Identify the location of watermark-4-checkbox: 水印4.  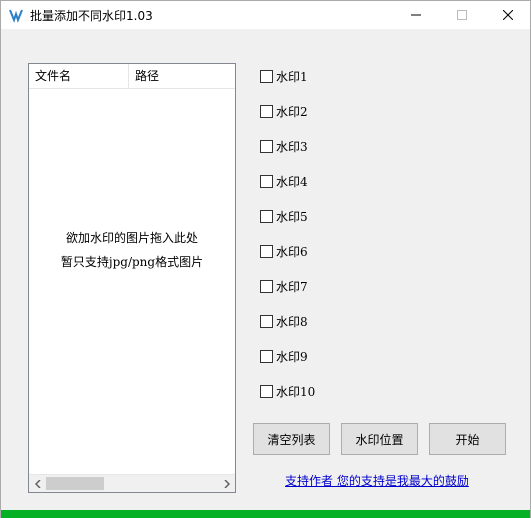
(284, 181).